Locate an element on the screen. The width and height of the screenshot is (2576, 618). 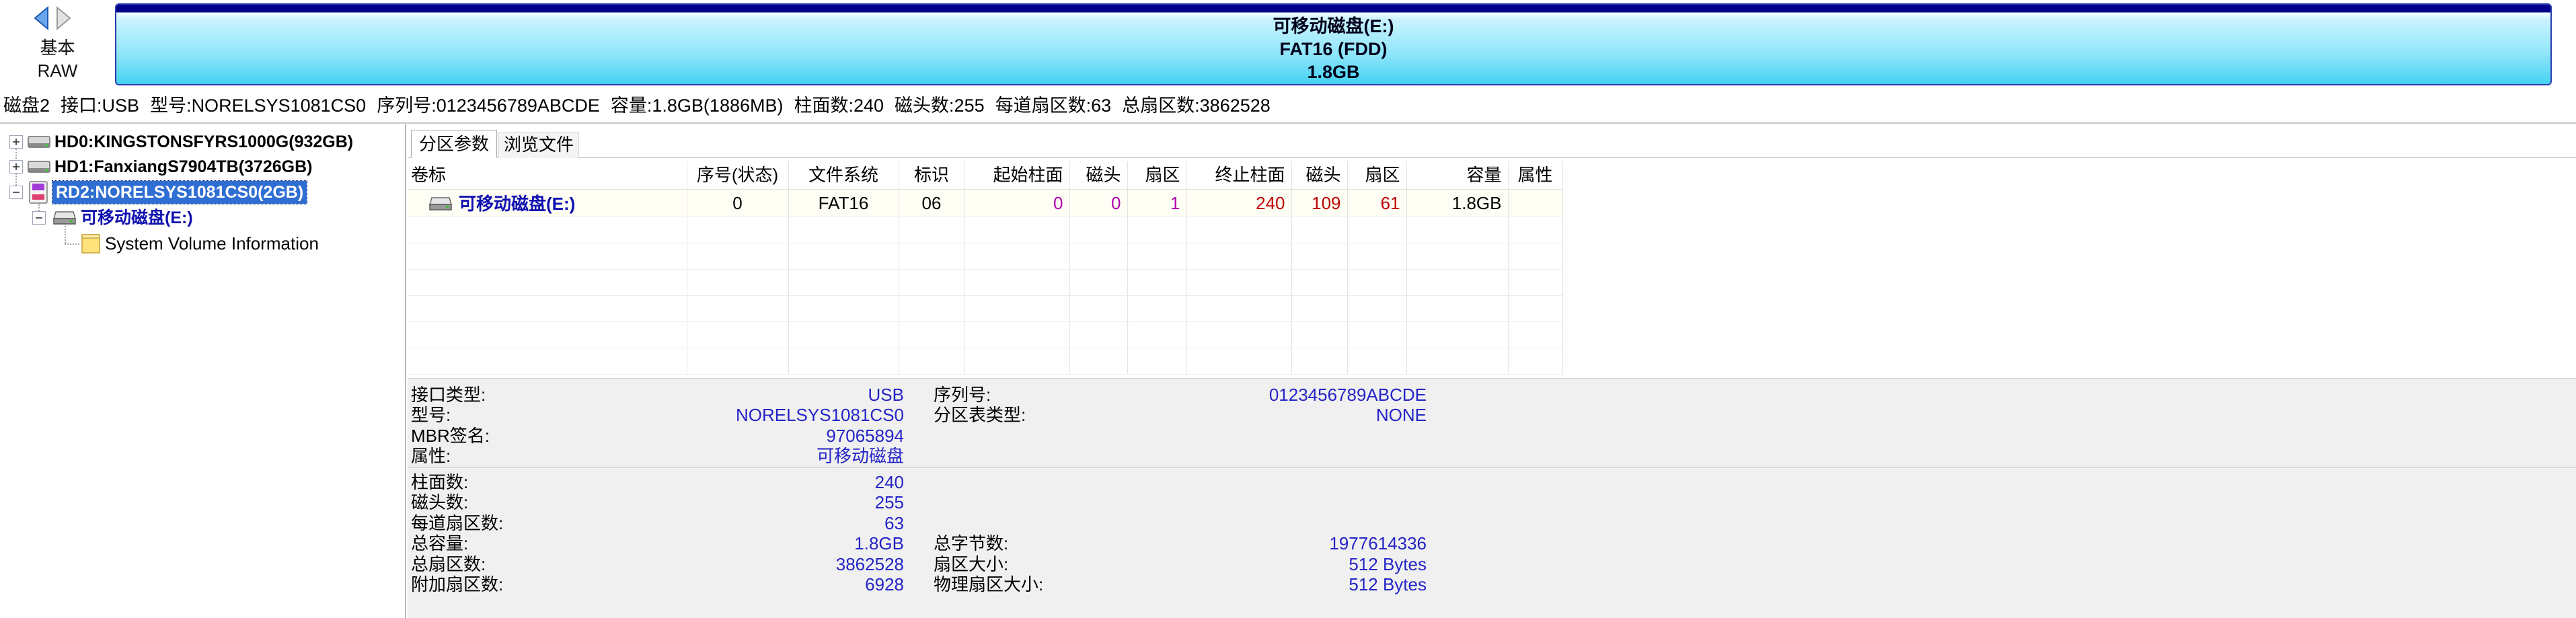
column-header-end-head: 磁头 is located at coordinates (1319, 175).